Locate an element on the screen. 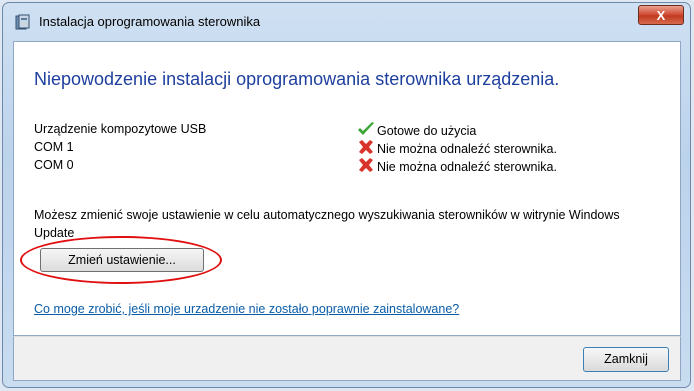  dialog-footer: Zamknij is located at coordinates (347, 358).